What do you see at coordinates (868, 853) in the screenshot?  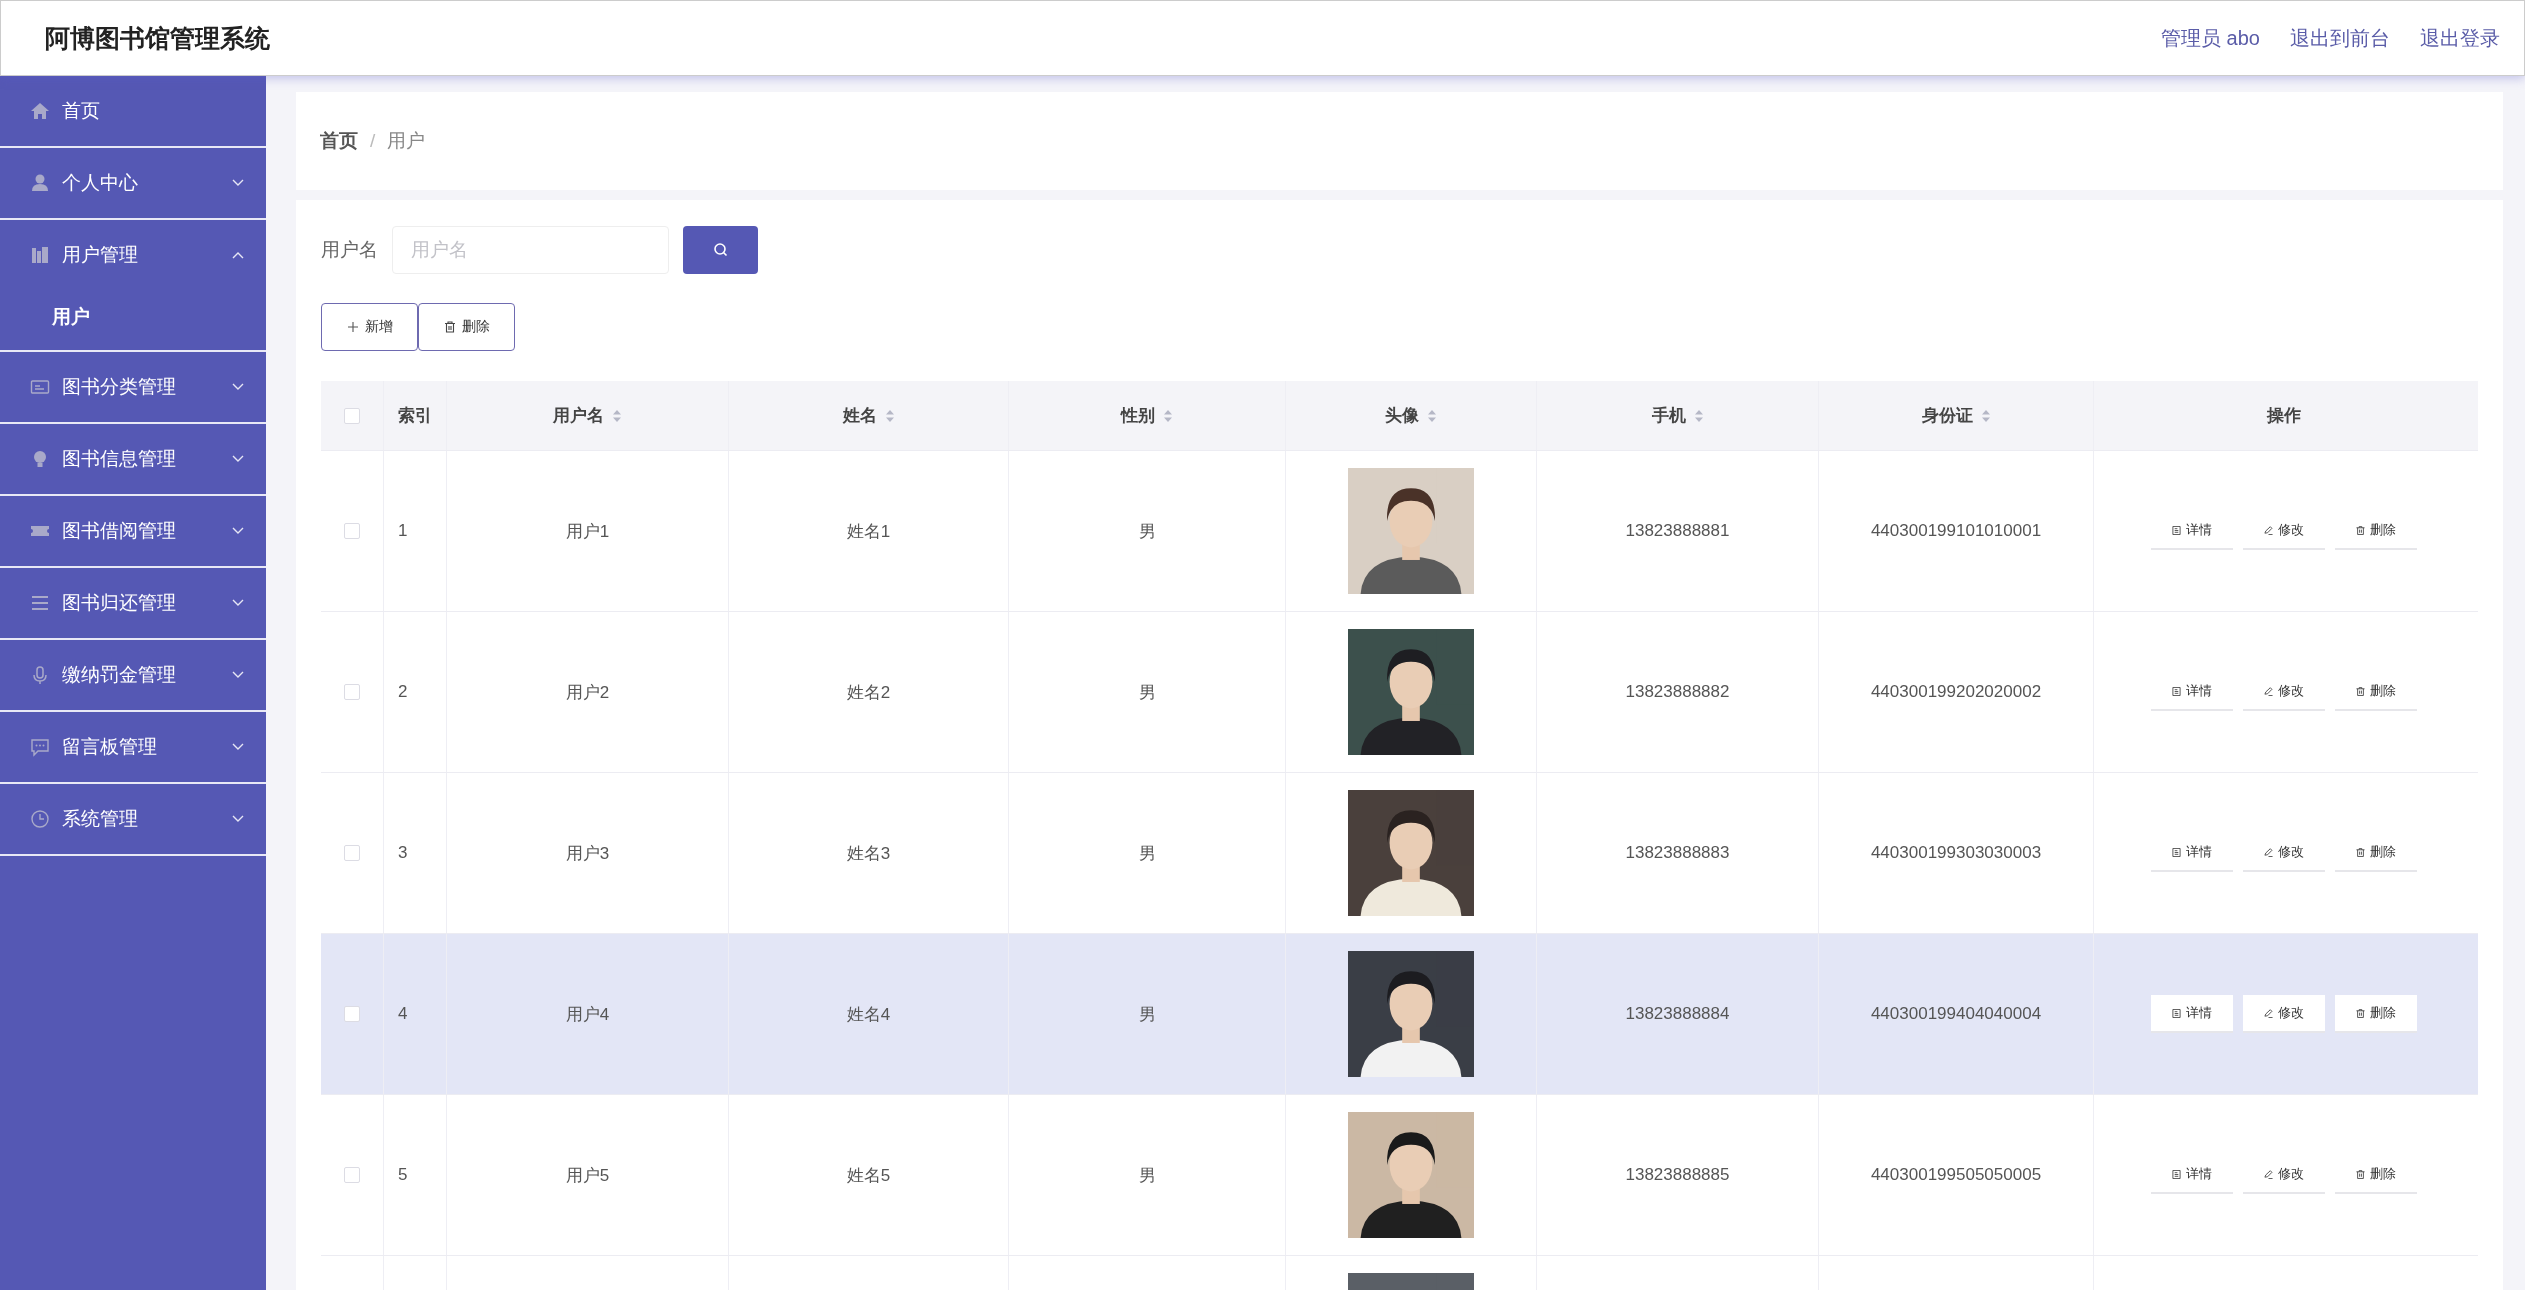 I see `table-cell-text: 姓名3` at bounding box center [868, 853].